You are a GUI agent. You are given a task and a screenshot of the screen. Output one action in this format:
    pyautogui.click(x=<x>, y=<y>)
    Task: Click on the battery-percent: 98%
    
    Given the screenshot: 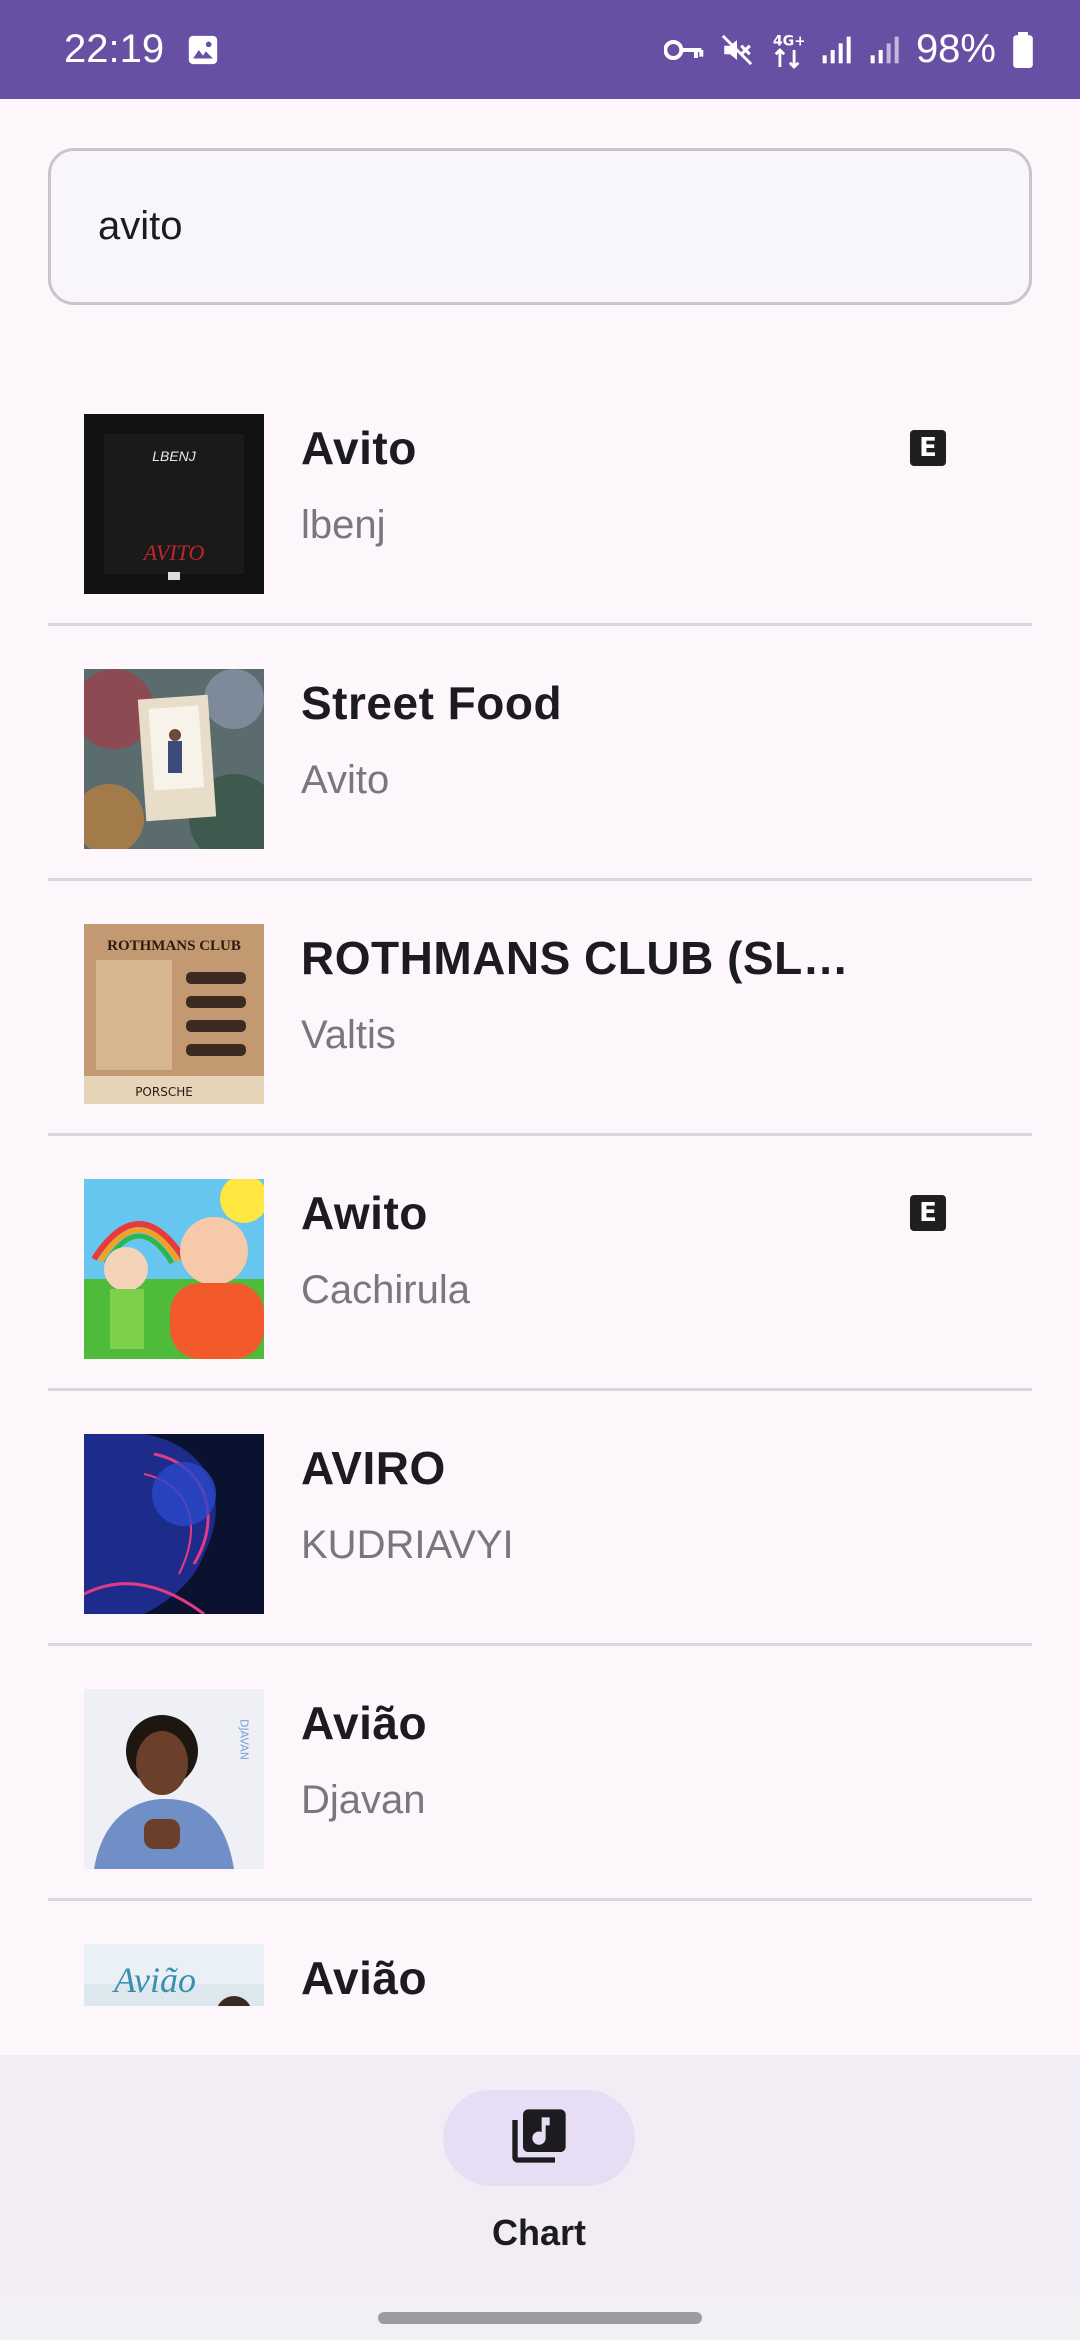 What is the action you would take?
    pyautogui.click(x=955, y=49)
    